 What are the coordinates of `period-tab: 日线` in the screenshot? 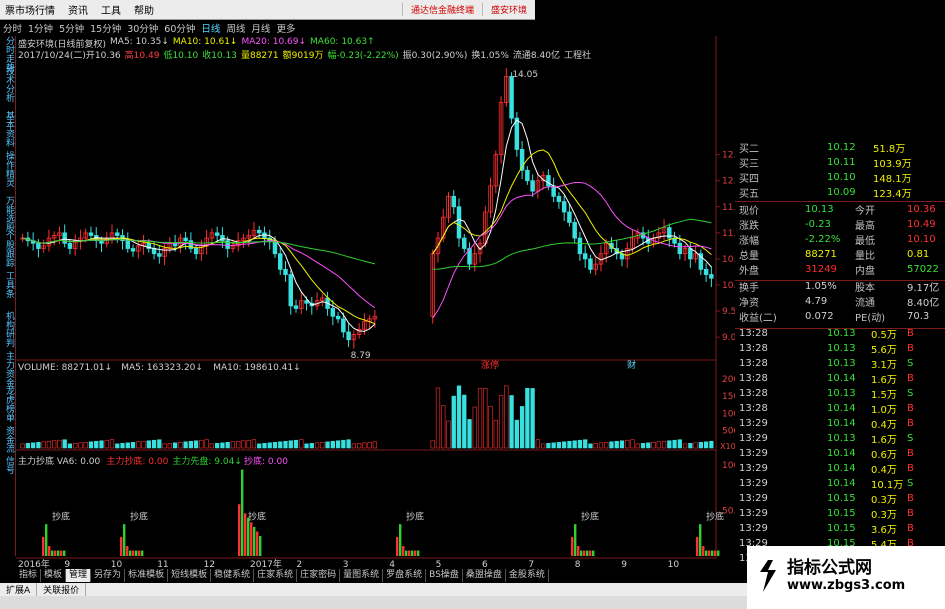 It's located at (210, 28).